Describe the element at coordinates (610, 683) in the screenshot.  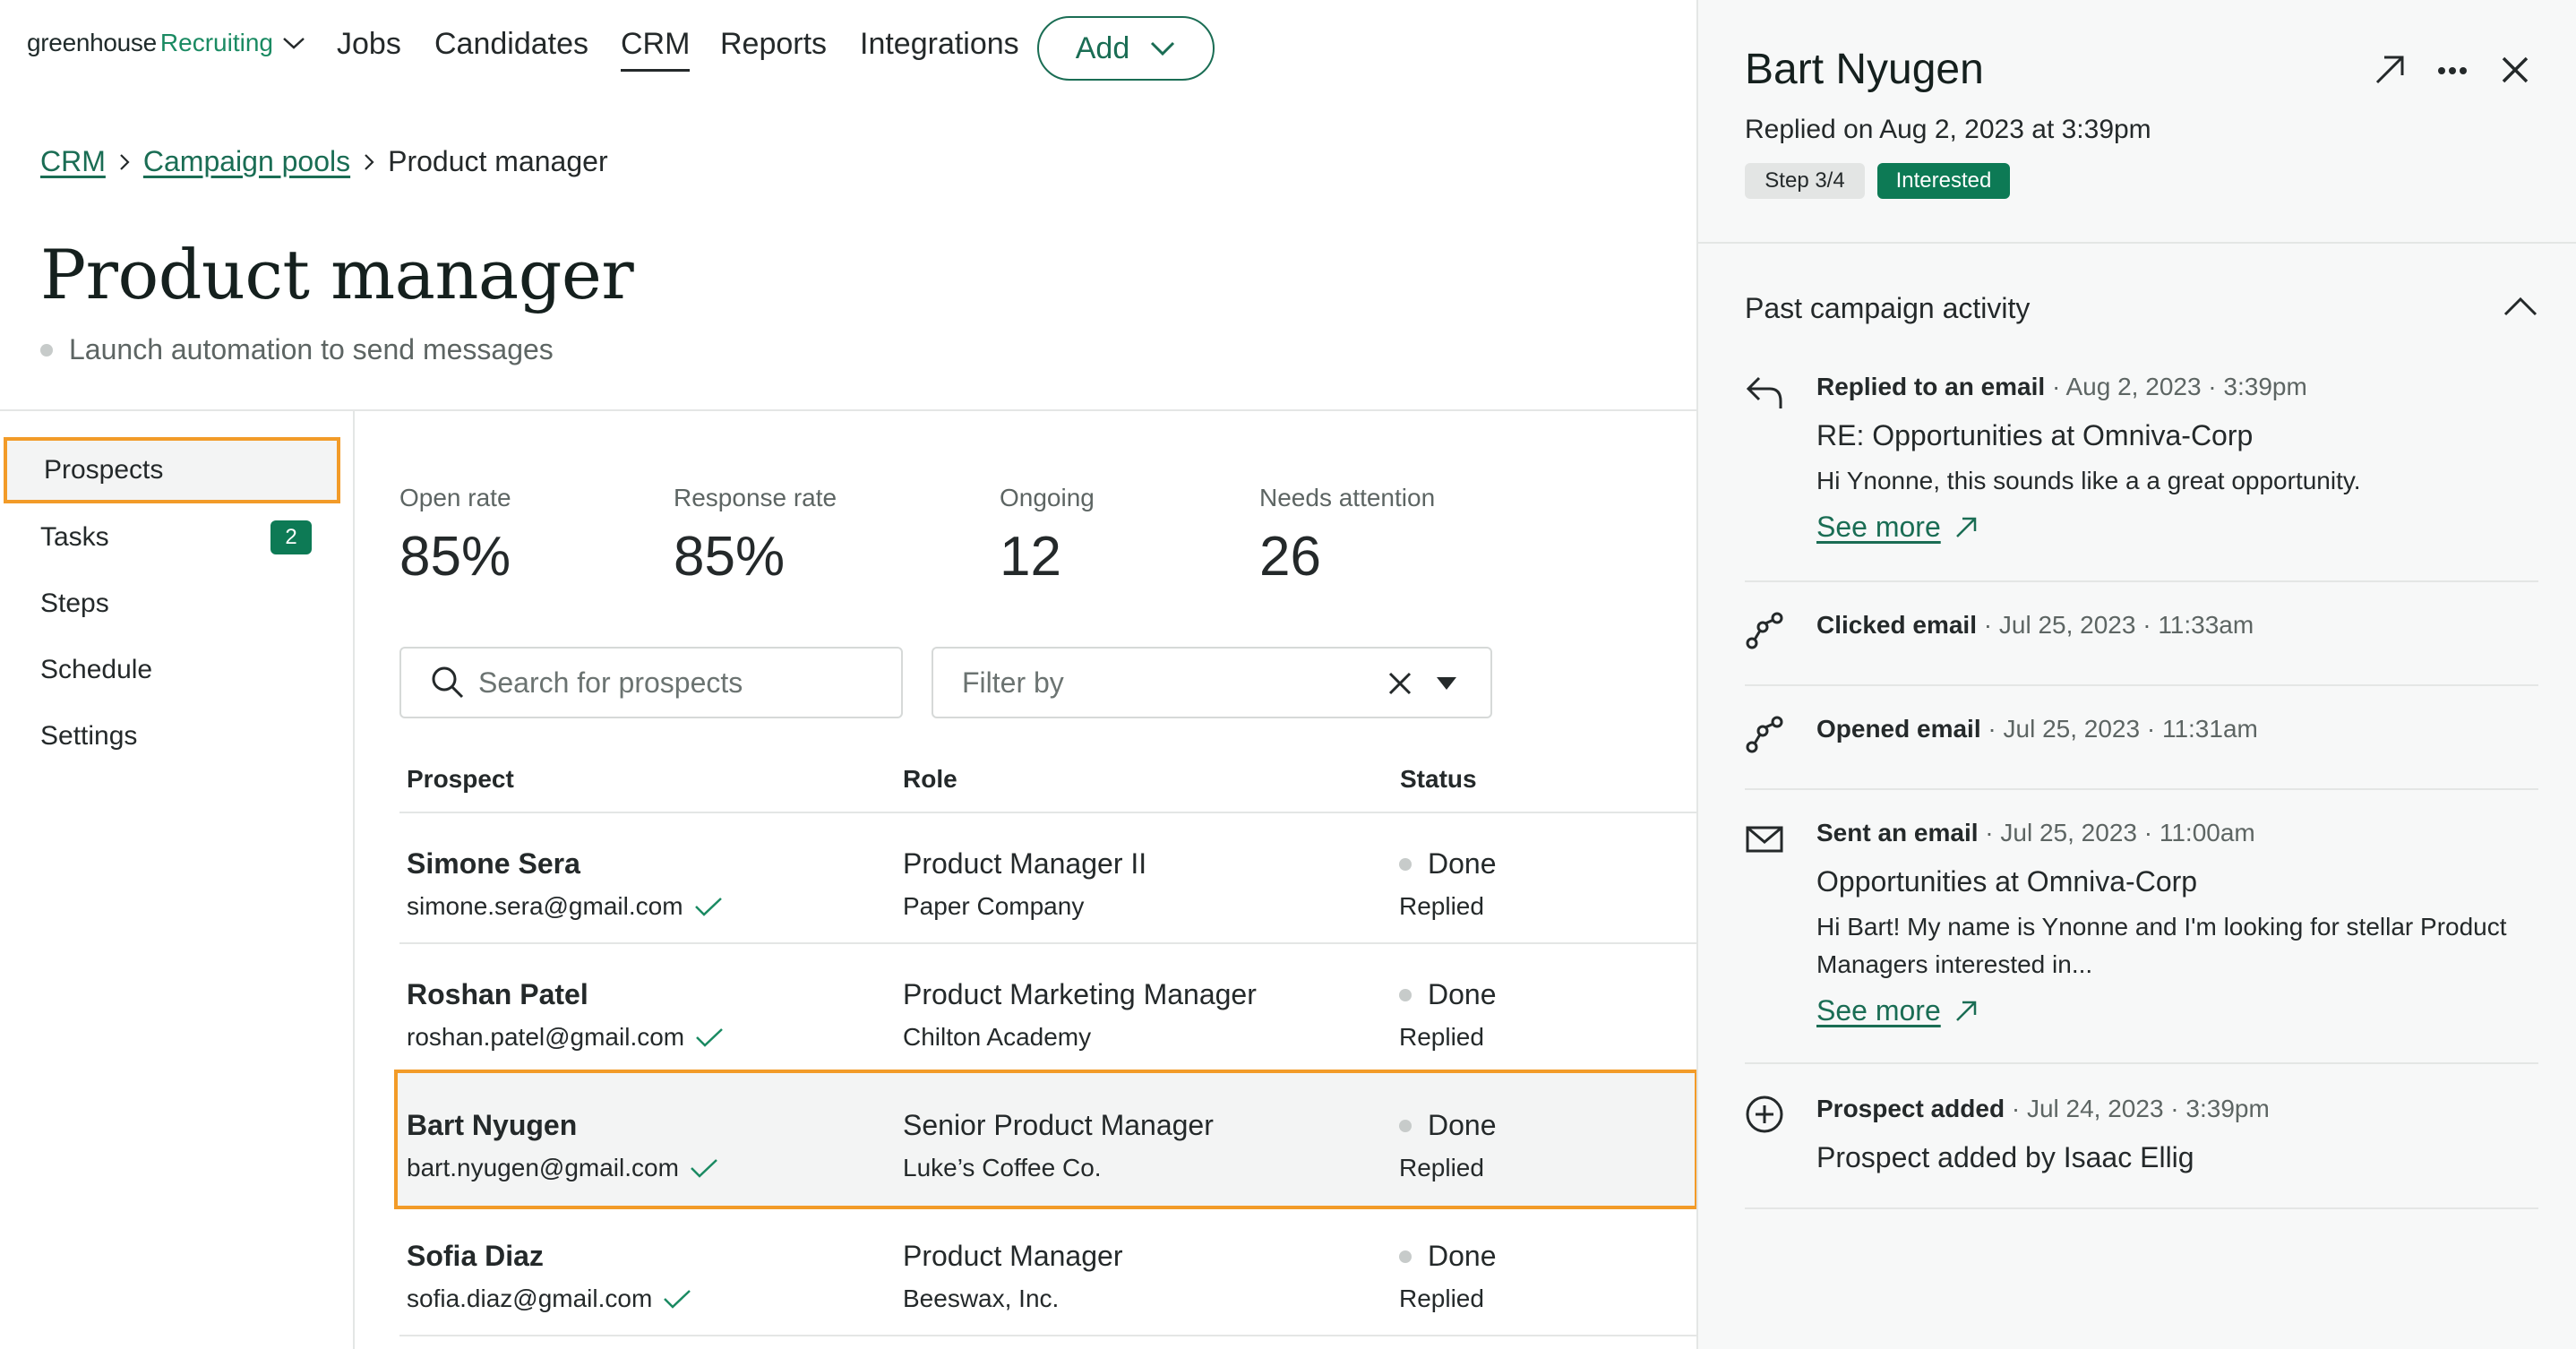
I see `search-placeholder: Search for prospects` at that location.